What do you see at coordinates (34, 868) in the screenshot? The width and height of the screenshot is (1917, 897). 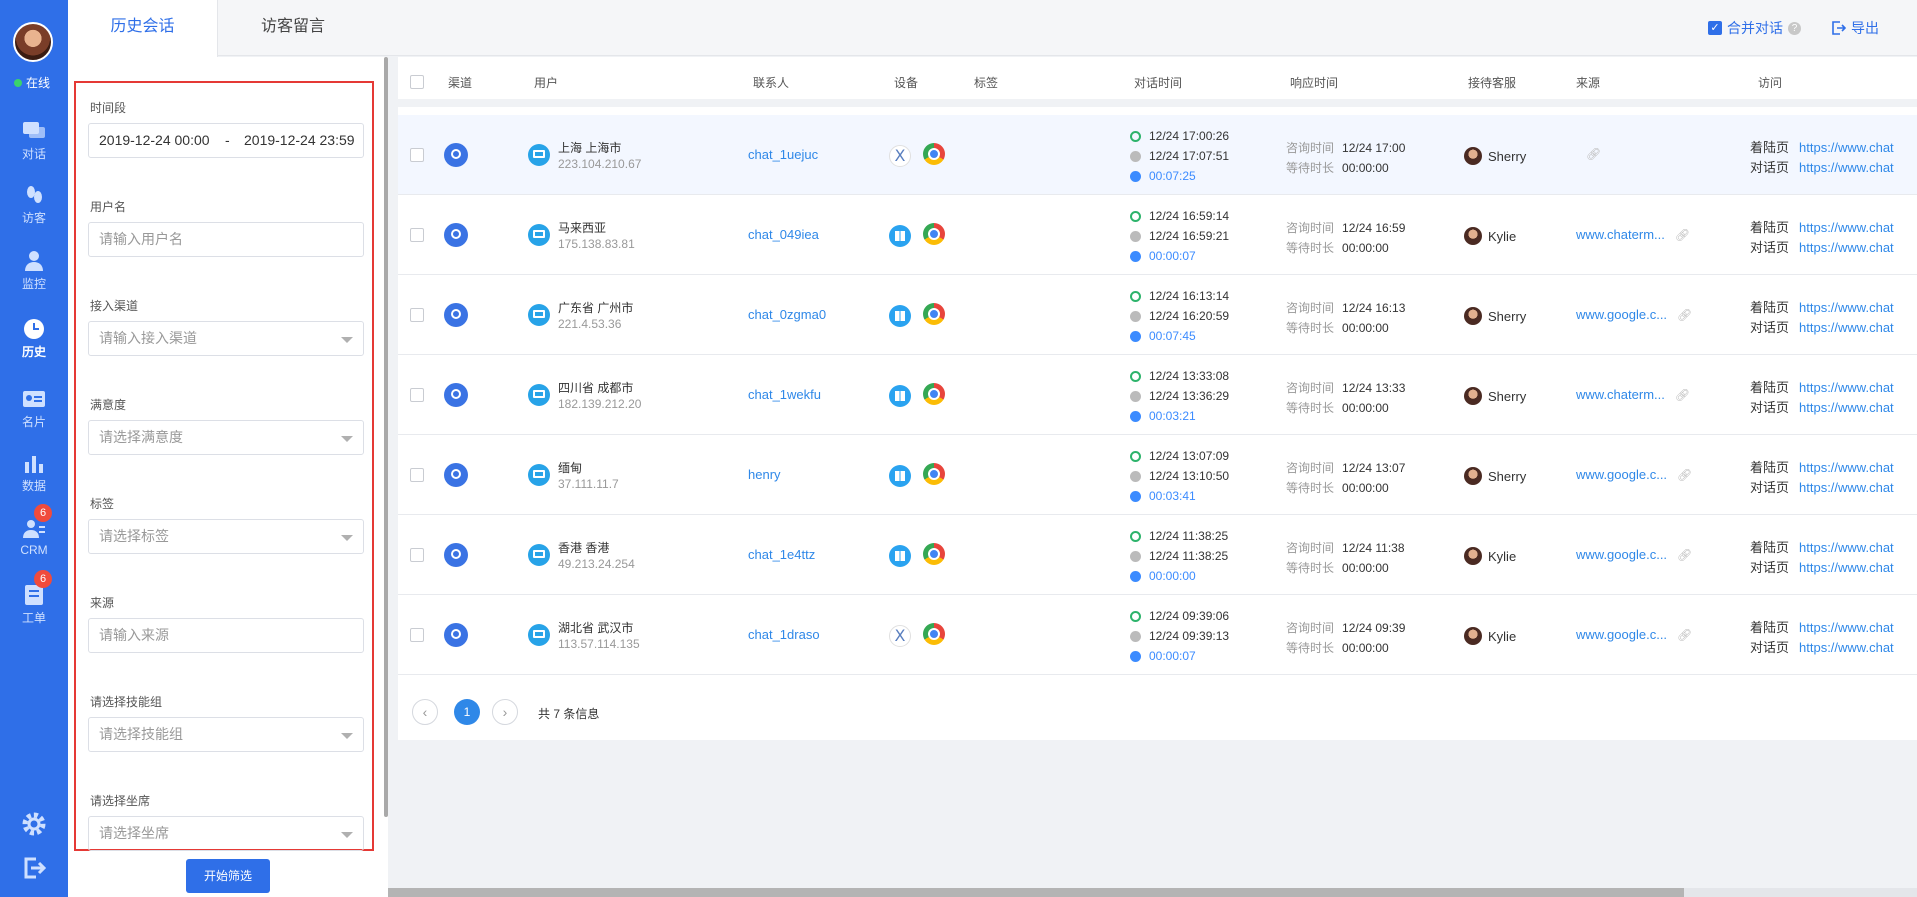 I see `logout-icon` at bounding box center [34, 868].